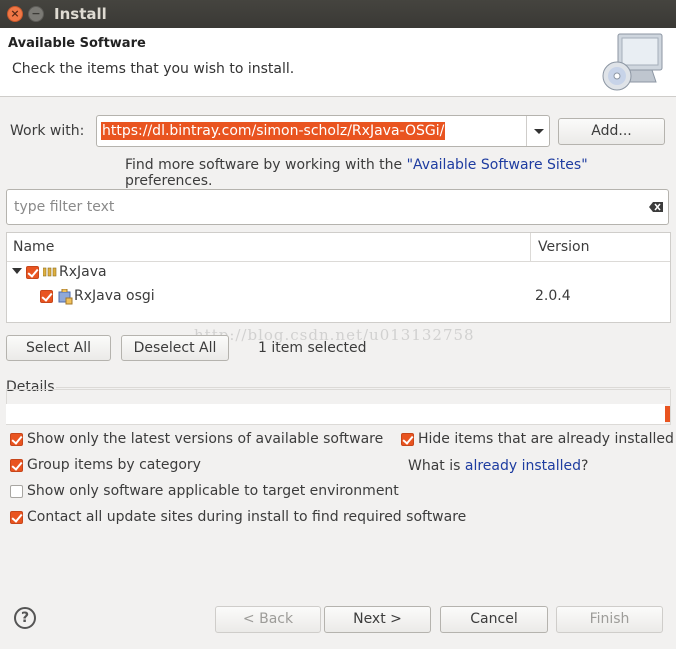 The image size is (676, 649). What do you see at coordinates (407, 439) in the screenshot?
I see `hide-installed-checkbox` at bounding box center [407, 439].